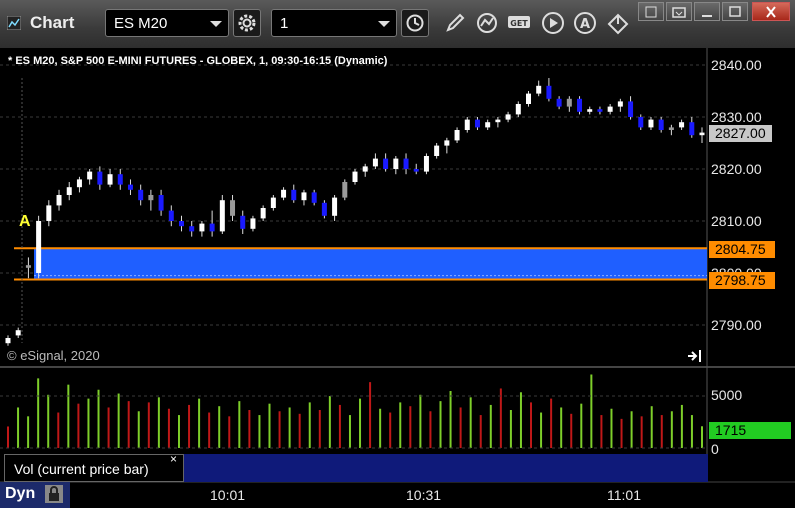 This screenshot has height=508, width=795. I want to click on toolbar: Chart ES M20 1 GET A, so click(397, 24).